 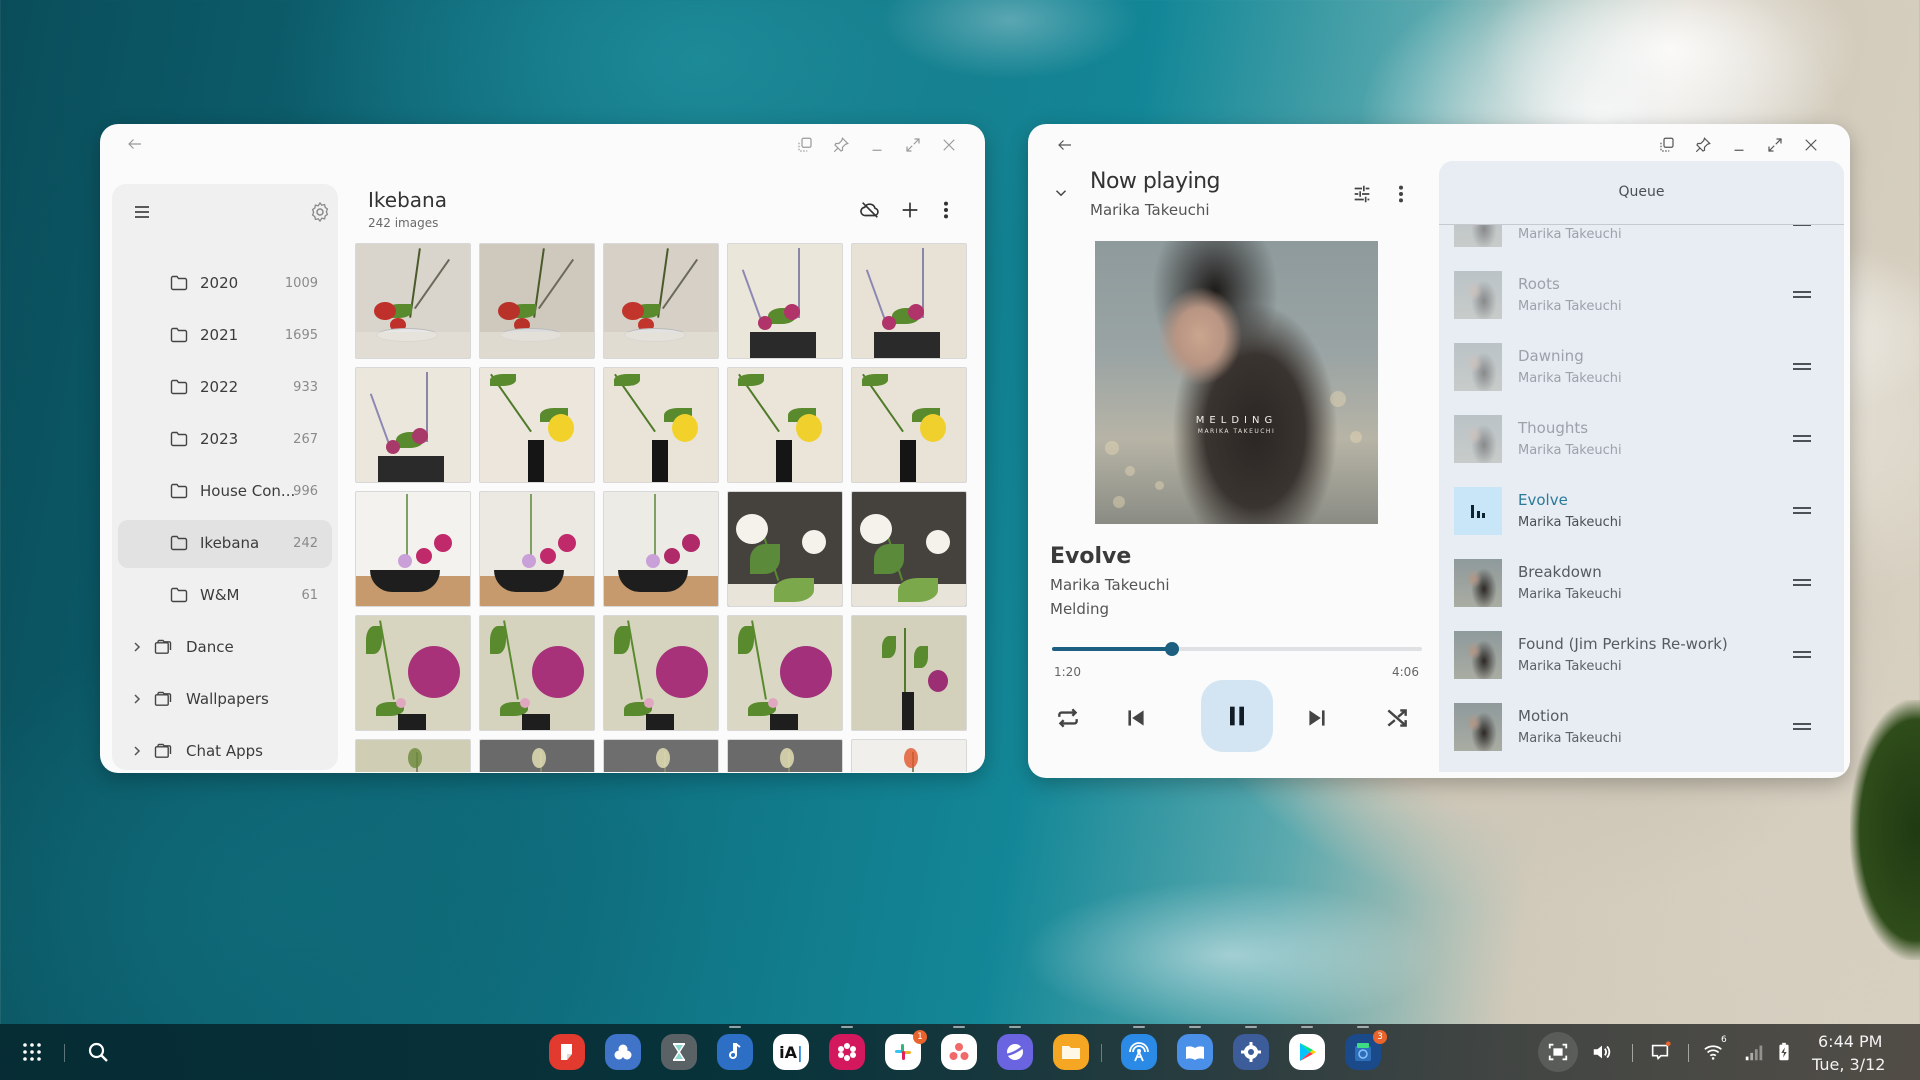 What do you see at coordinates (225, 596) in the screenshot?
I see `sidebar-folder-w-m: W&M 61` at bounding box center [225, 596].